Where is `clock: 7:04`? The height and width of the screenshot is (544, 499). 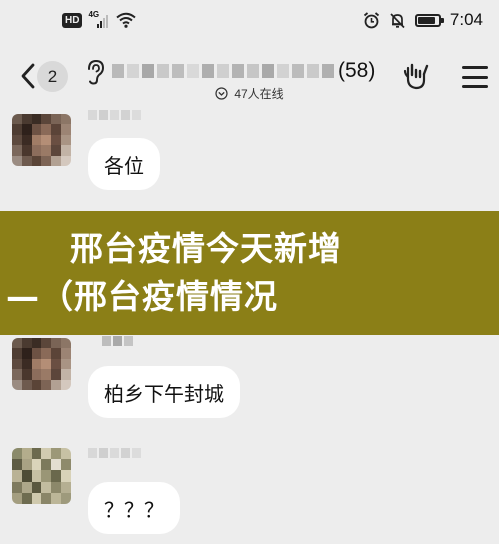
clock: 7:04 is located at coordinates (466, 19).